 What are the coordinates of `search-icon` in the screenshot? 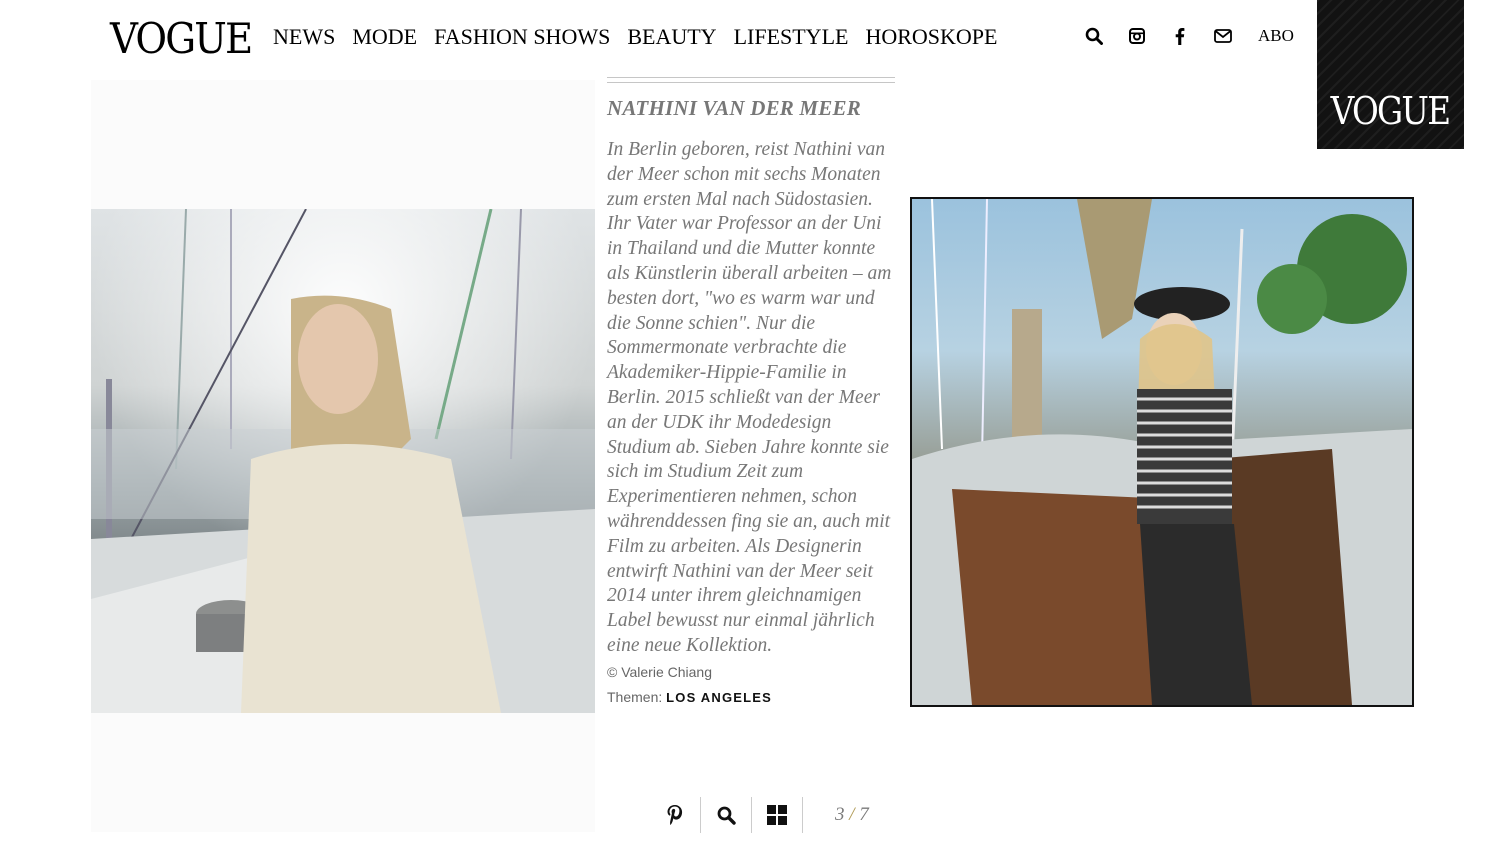 It's located at (1094, 36).